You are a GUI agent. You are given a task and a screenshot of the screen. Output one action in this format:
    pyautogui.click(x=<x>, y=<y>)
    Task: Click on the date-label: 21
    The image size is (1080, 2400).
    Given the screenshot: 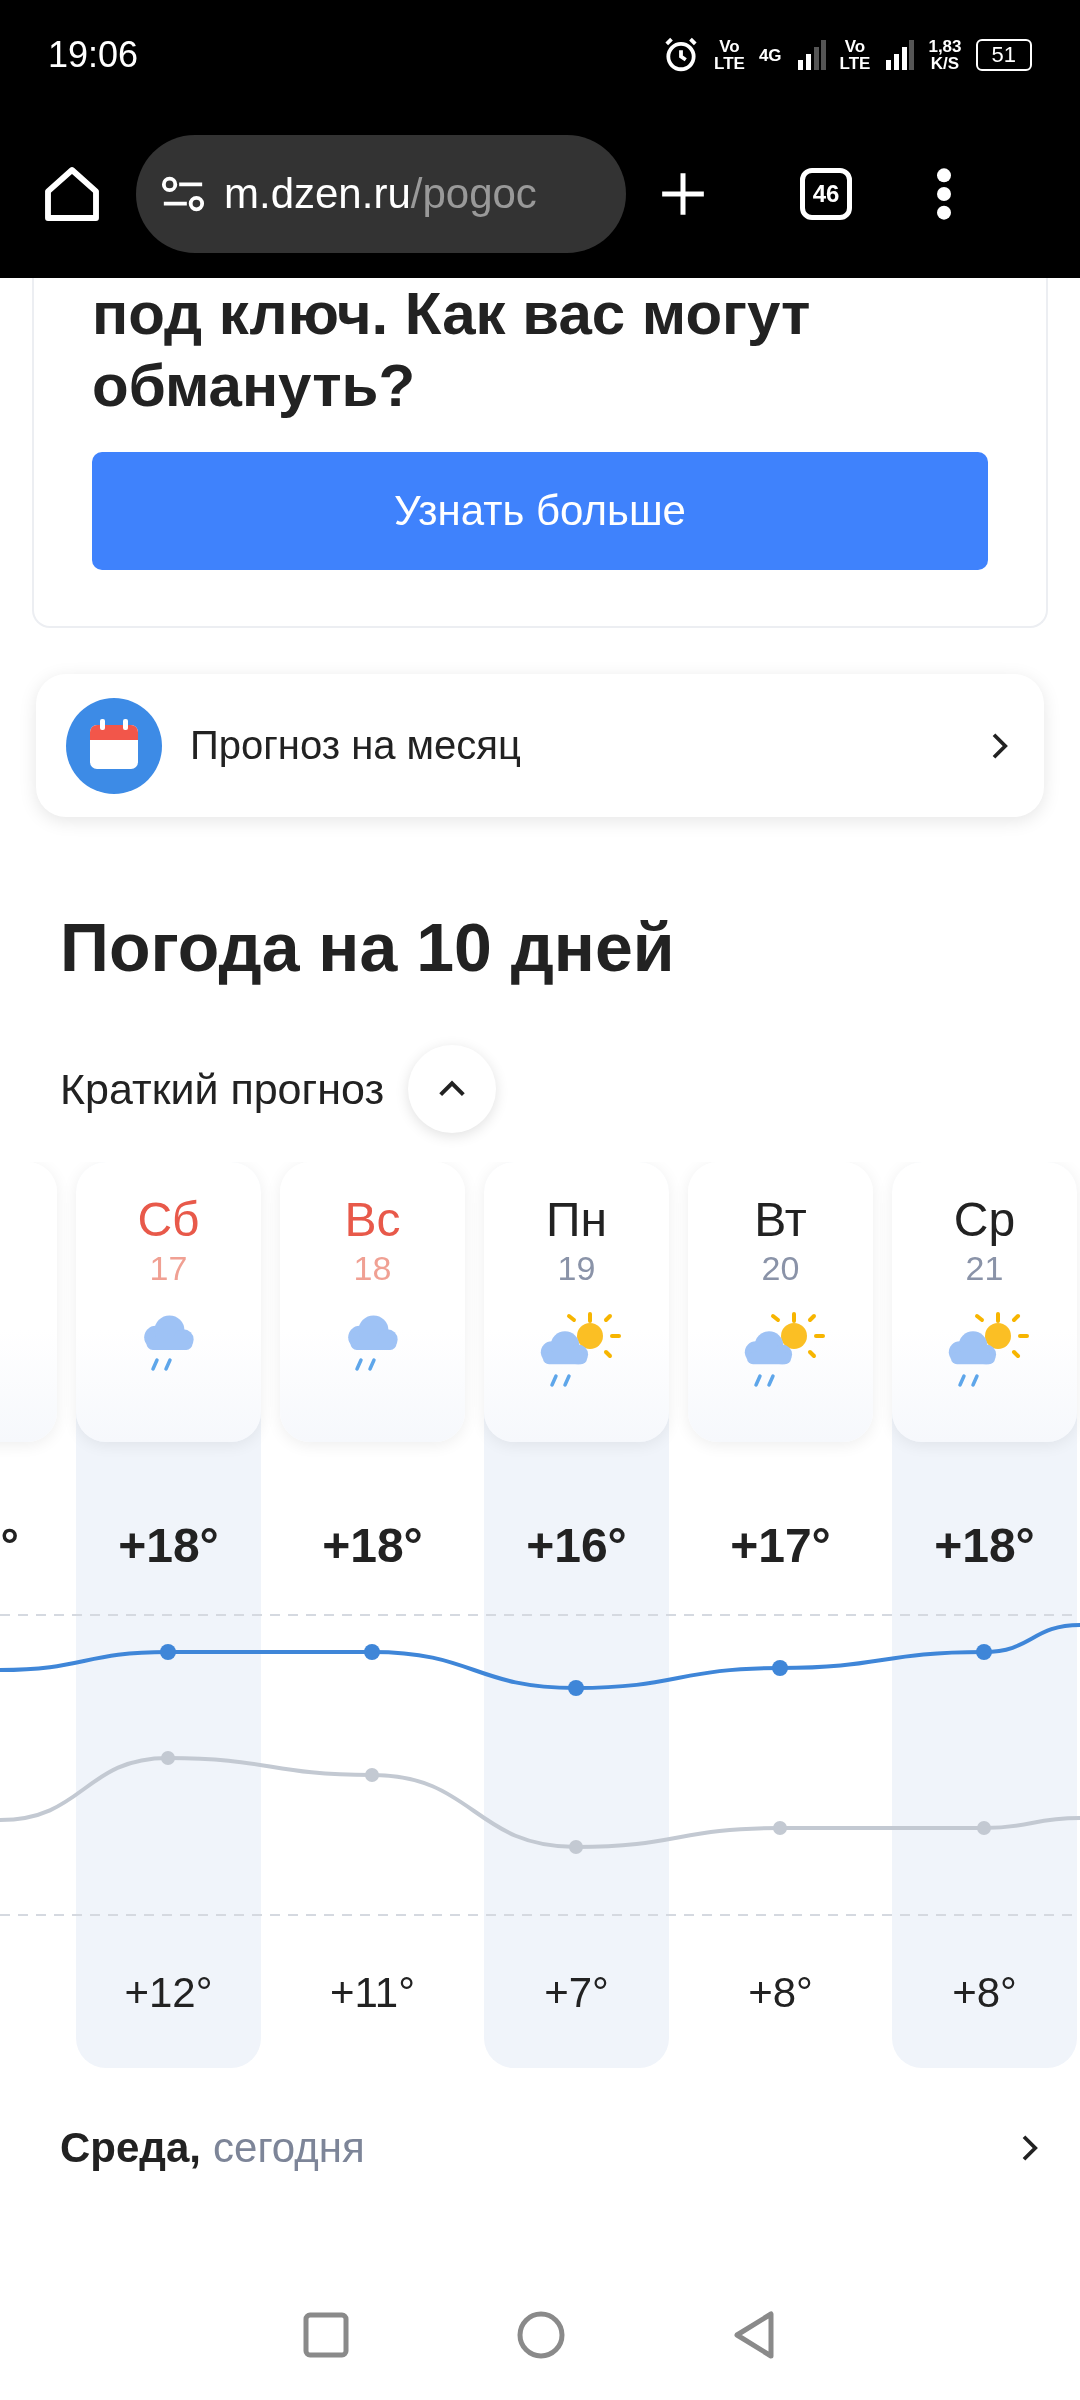 What is the action you would take?
    pyautogui.click(x=984, y=1268)
    